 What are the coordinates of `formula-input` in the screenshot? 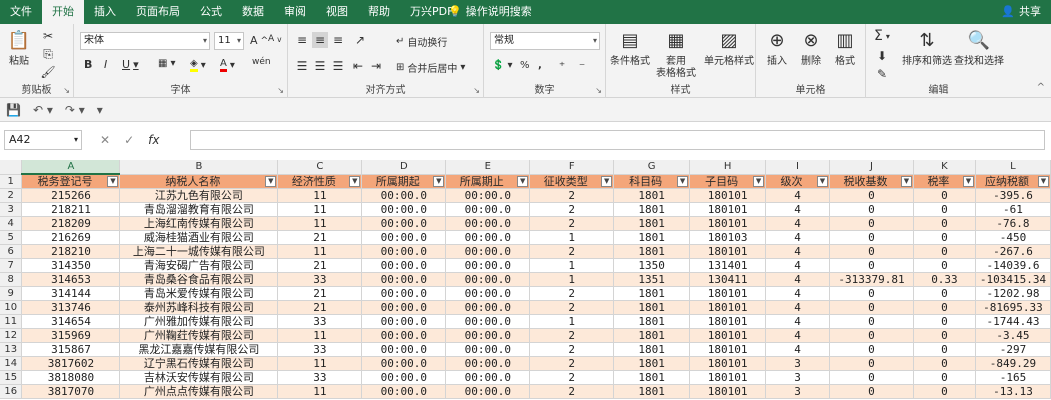 It's located at (617, 140).